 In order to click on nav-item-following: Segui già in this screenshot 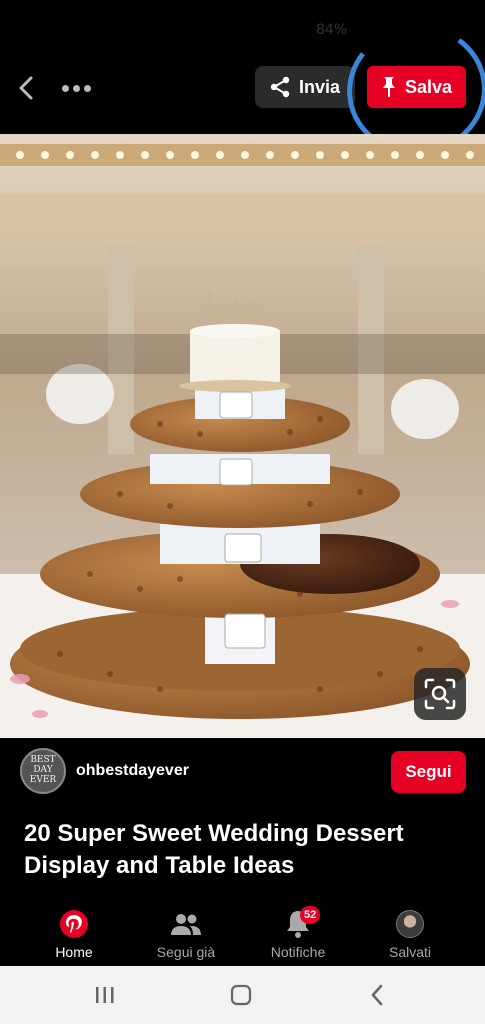, I will do `click(186, 937)`.